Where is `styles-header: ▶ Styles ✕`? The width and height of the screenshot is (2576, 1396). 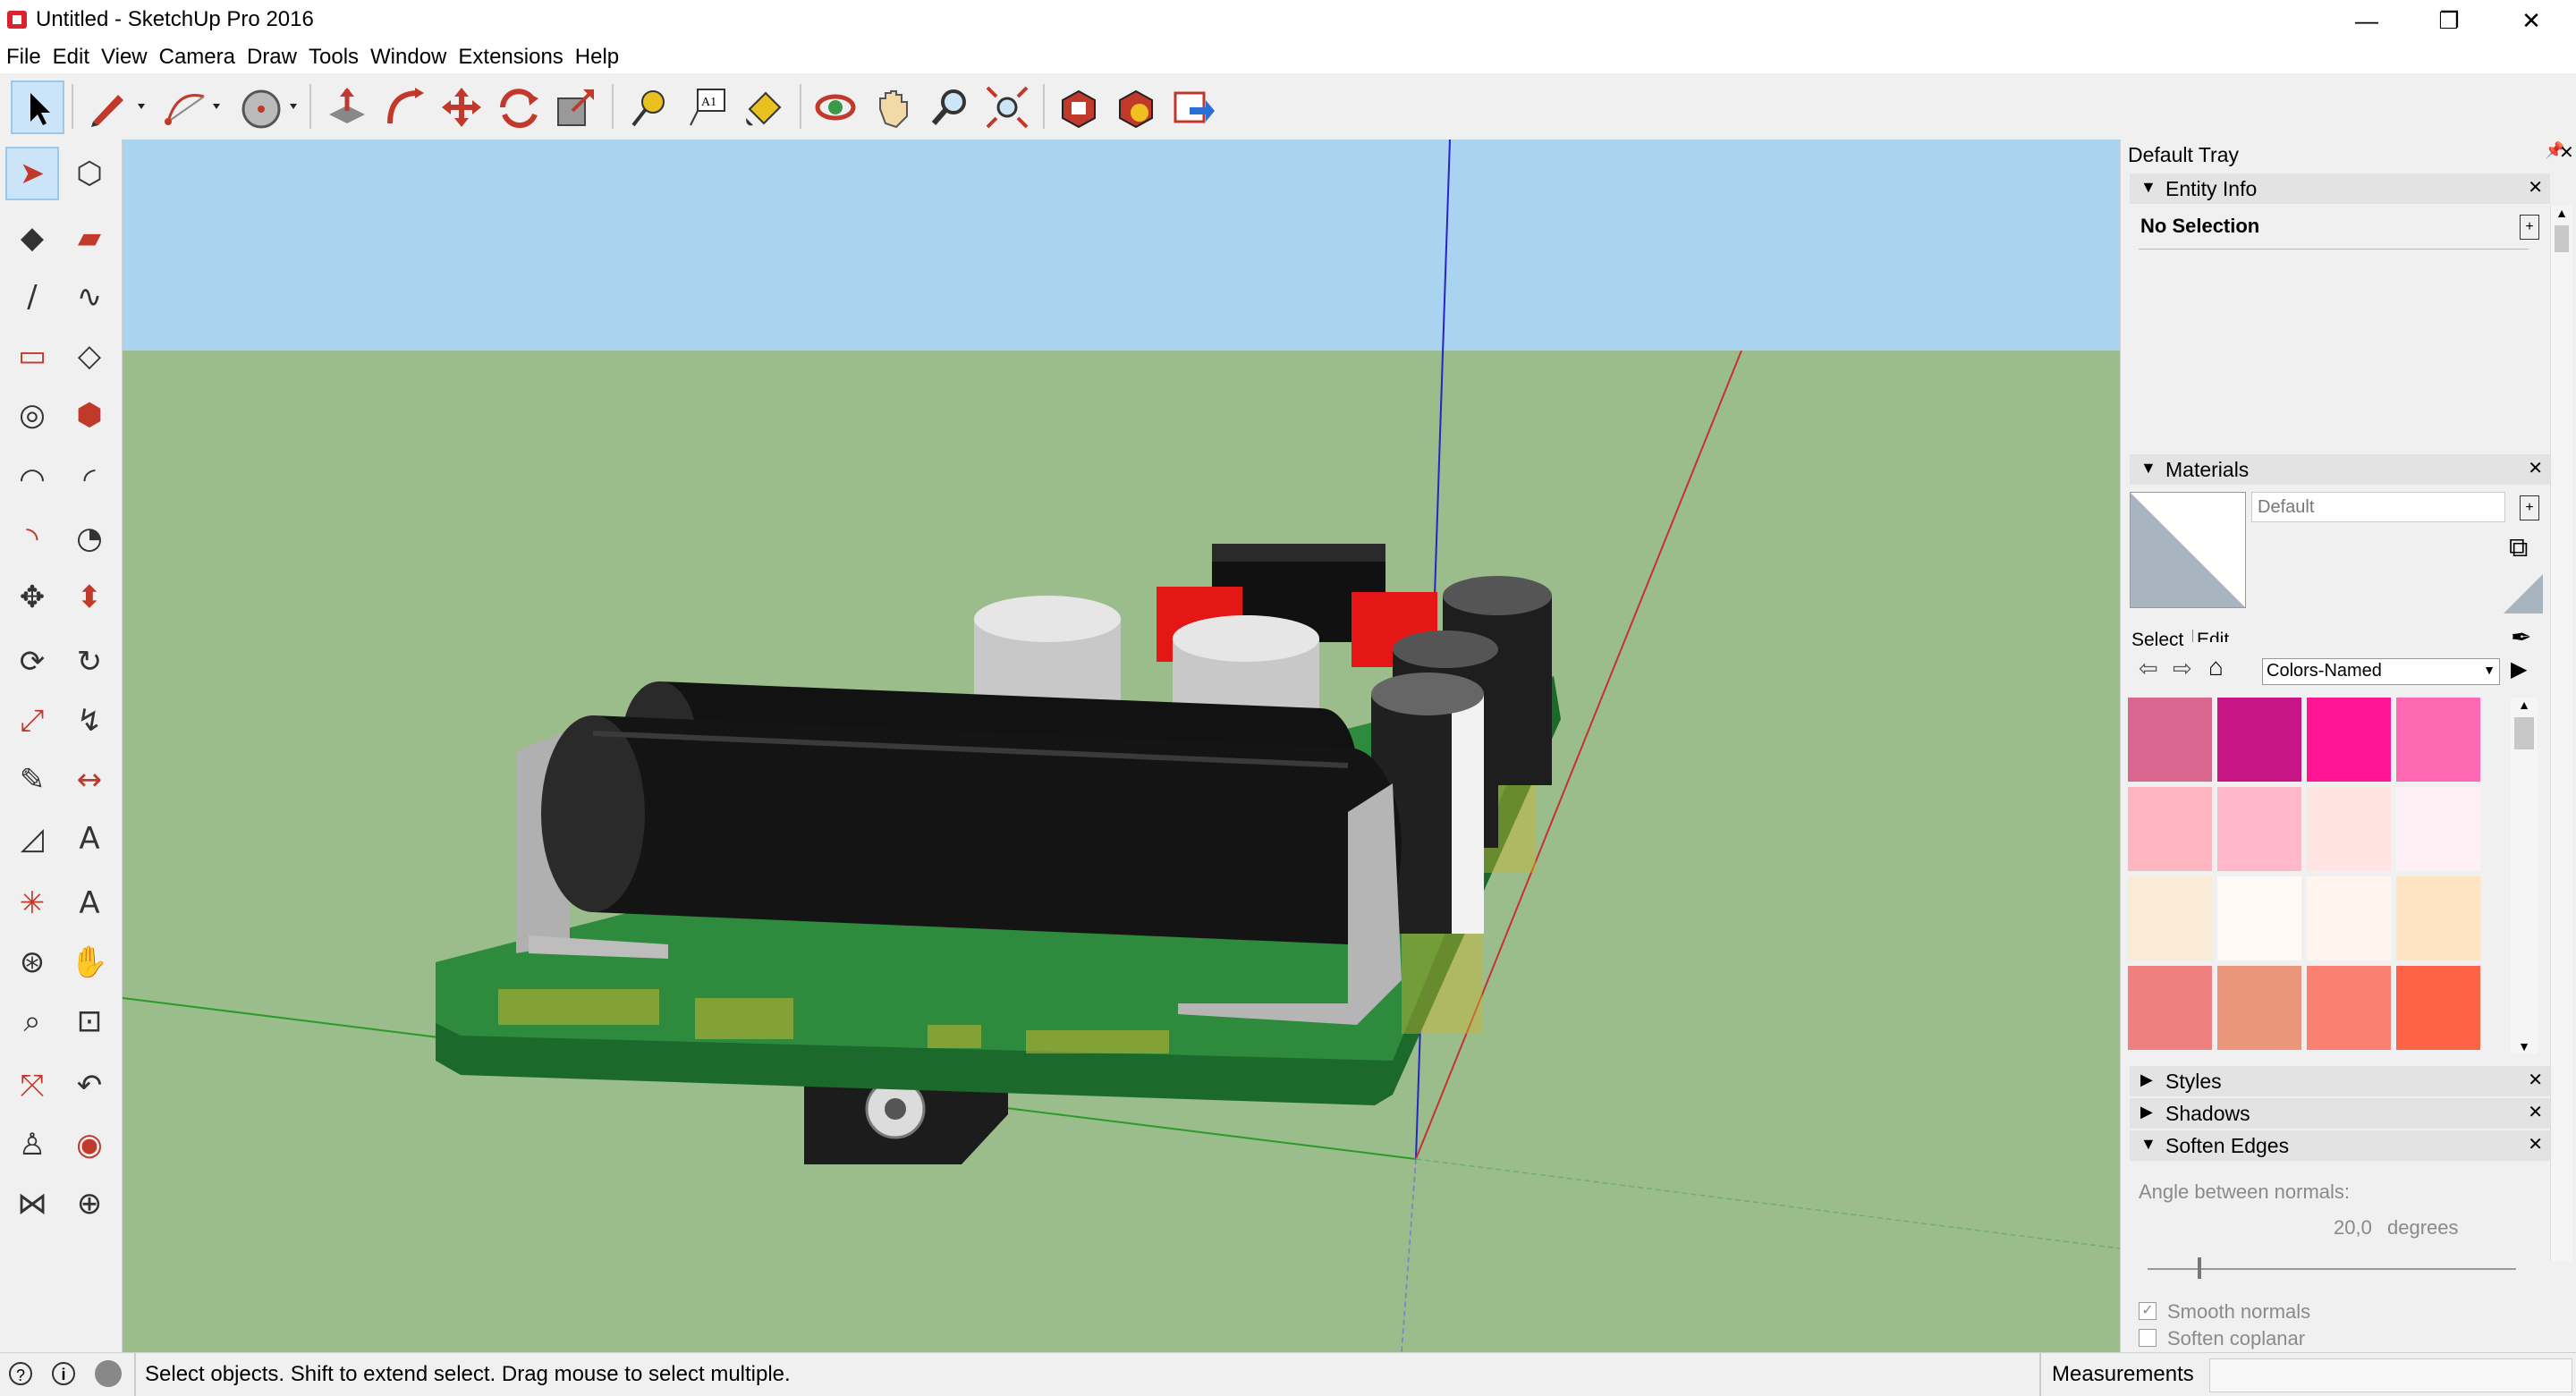
styles-header: ▶ Styles ✕ is located at coordinates (2340, 1081).